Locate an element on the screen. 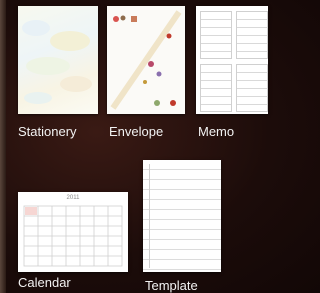 The width and height of the screenshot is (320, 293). template-label-stationery: Stationery is located at coordinates (47, 131).